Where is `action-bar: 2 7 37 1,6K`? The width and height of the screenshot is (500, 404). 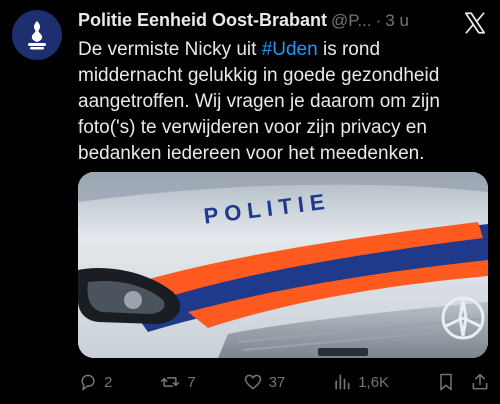 action-bar: 2 7 37 1,6K is located at coordinates (284, 382).